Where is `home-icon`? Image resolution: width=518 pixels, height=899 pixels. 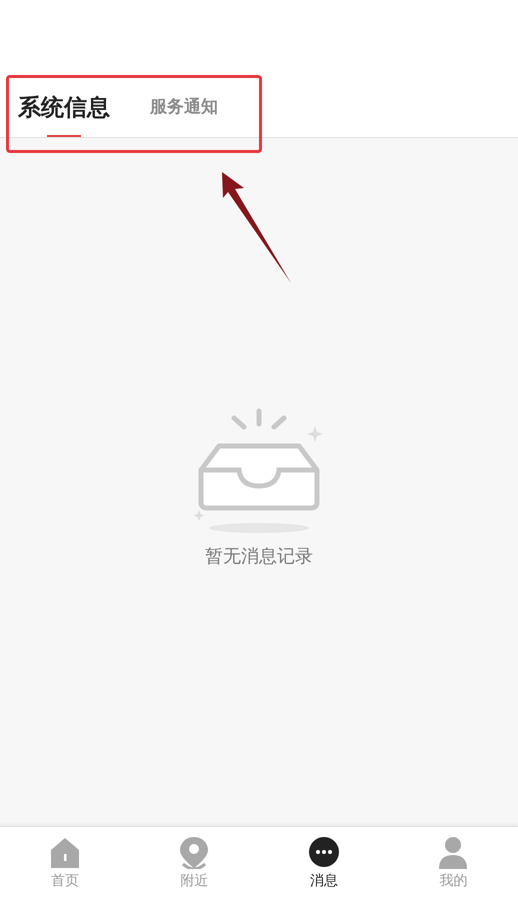 home-icon is located at coordinates (64, 852).